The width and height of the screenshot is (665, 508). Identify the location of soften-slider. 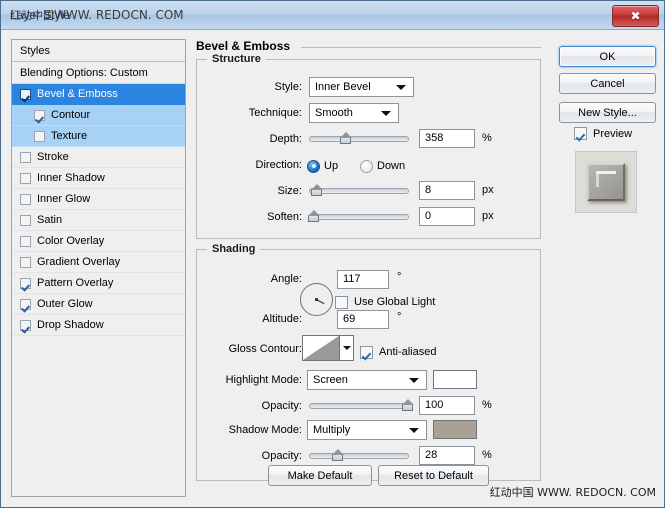
(358, 216).